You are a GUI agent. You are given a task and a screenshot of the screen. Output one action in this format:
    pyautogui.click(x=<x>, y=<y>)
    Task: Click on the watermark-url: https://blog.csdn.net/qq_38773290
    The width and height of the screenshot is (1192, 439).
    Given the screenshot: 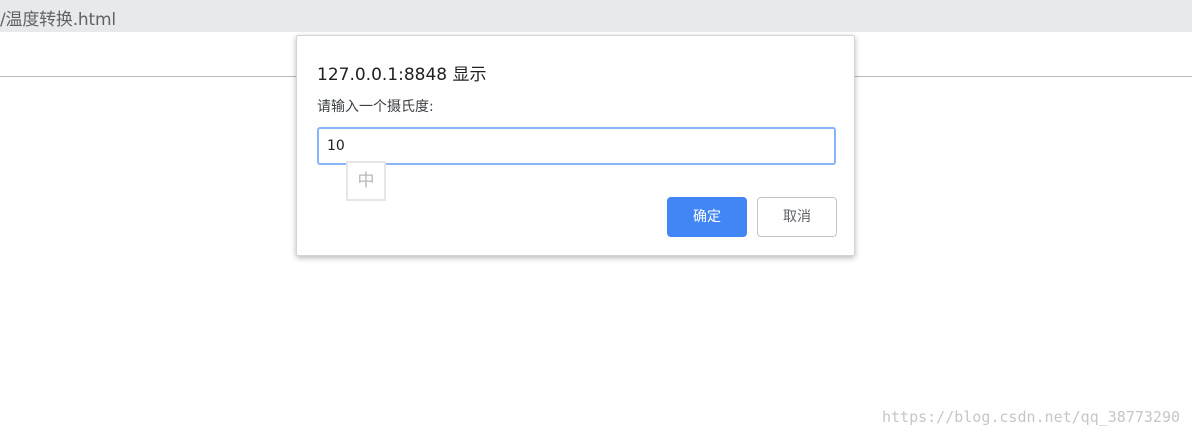 What is the action you would take?
    pyautogui.click(x=1030, y=417)
    